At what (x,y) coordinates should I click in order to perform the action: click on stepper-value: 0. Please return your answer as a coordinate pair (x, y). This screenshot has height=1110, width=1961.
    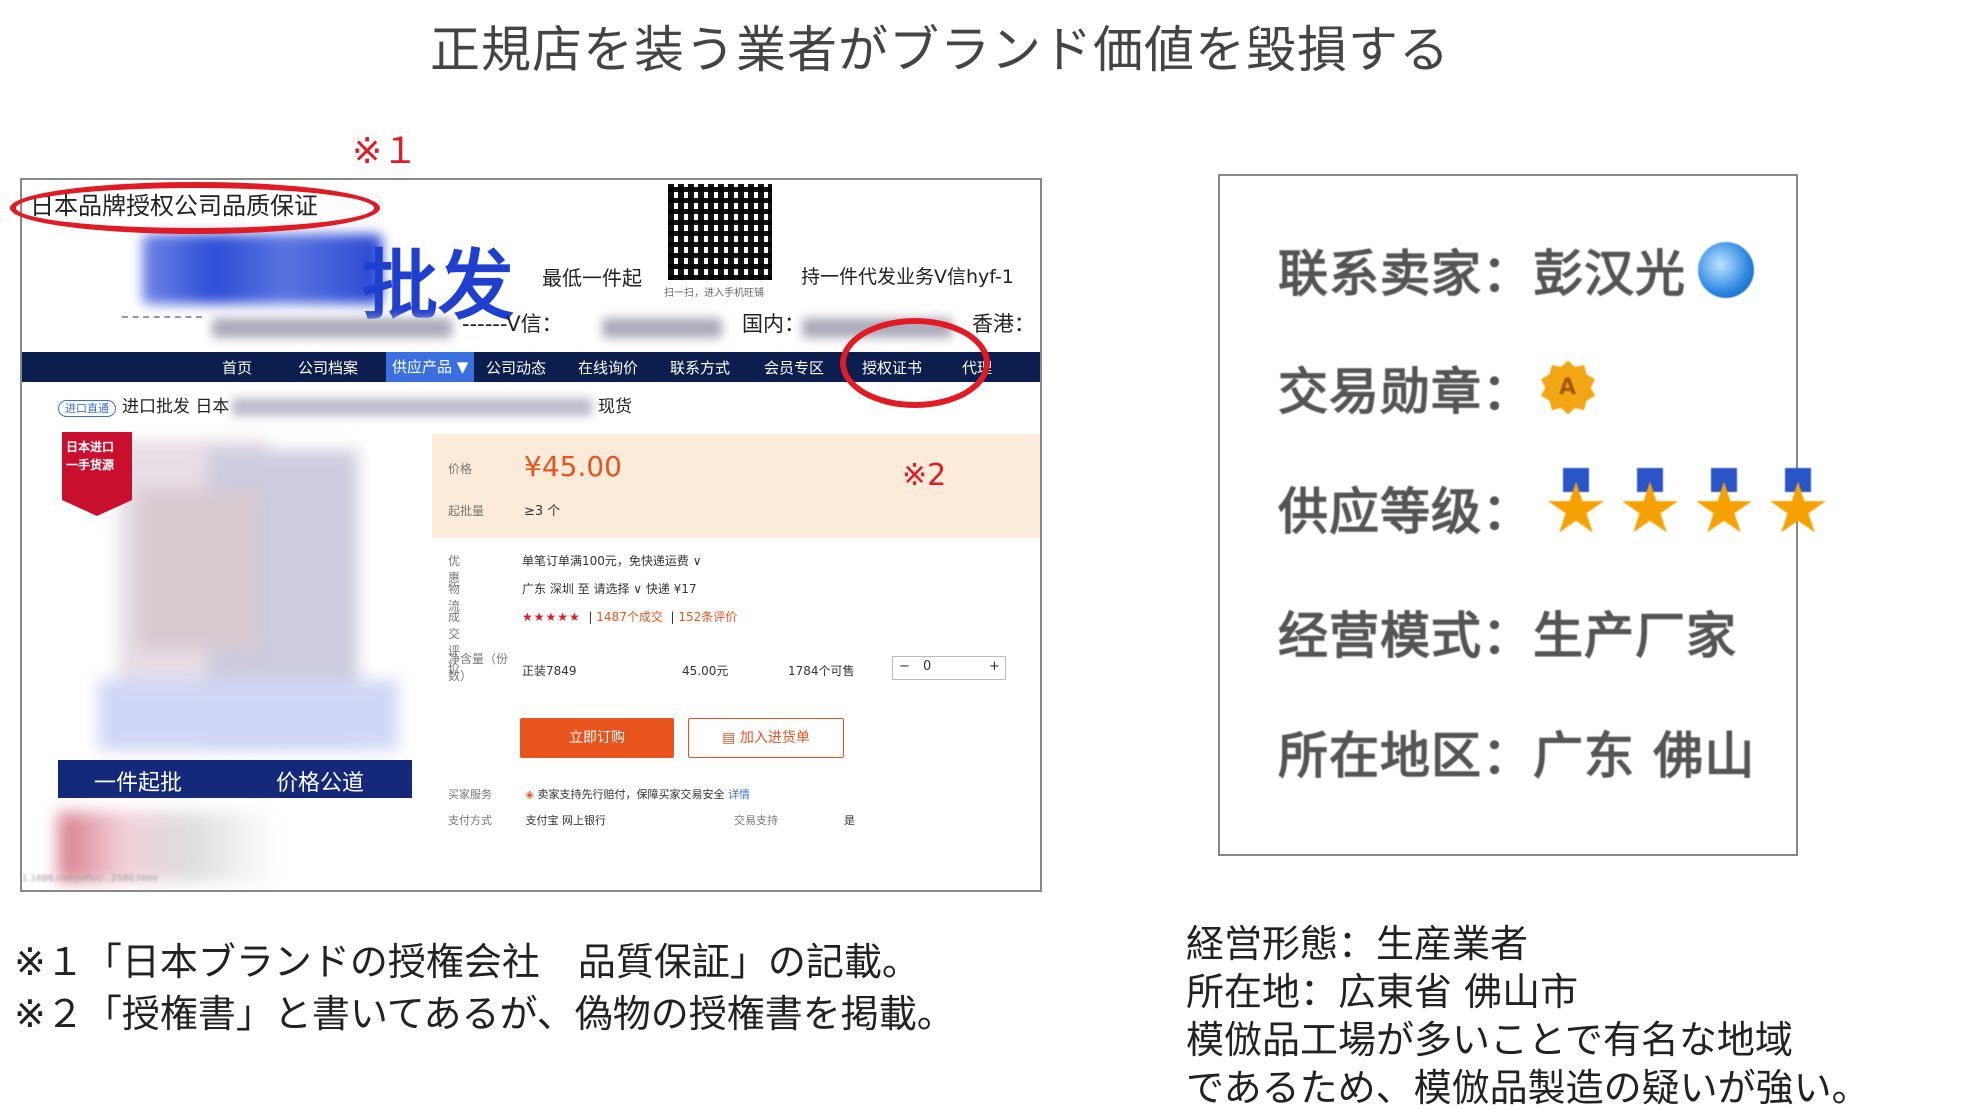
    Looking at the image, I should click on (927, 666).